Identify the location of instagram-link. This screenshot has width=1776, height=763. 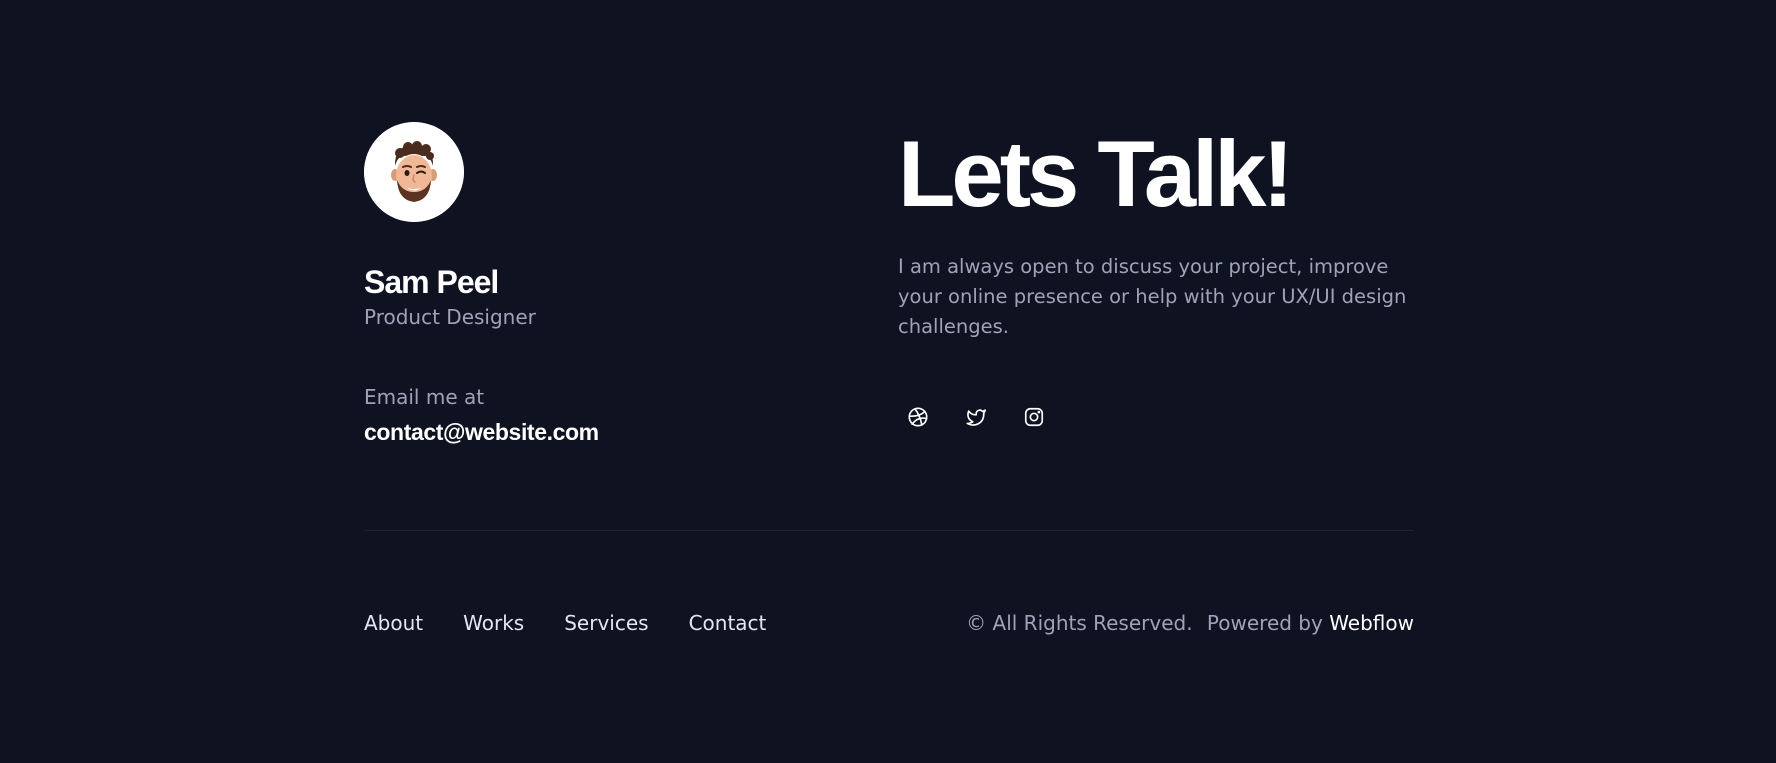
(1034, 417).